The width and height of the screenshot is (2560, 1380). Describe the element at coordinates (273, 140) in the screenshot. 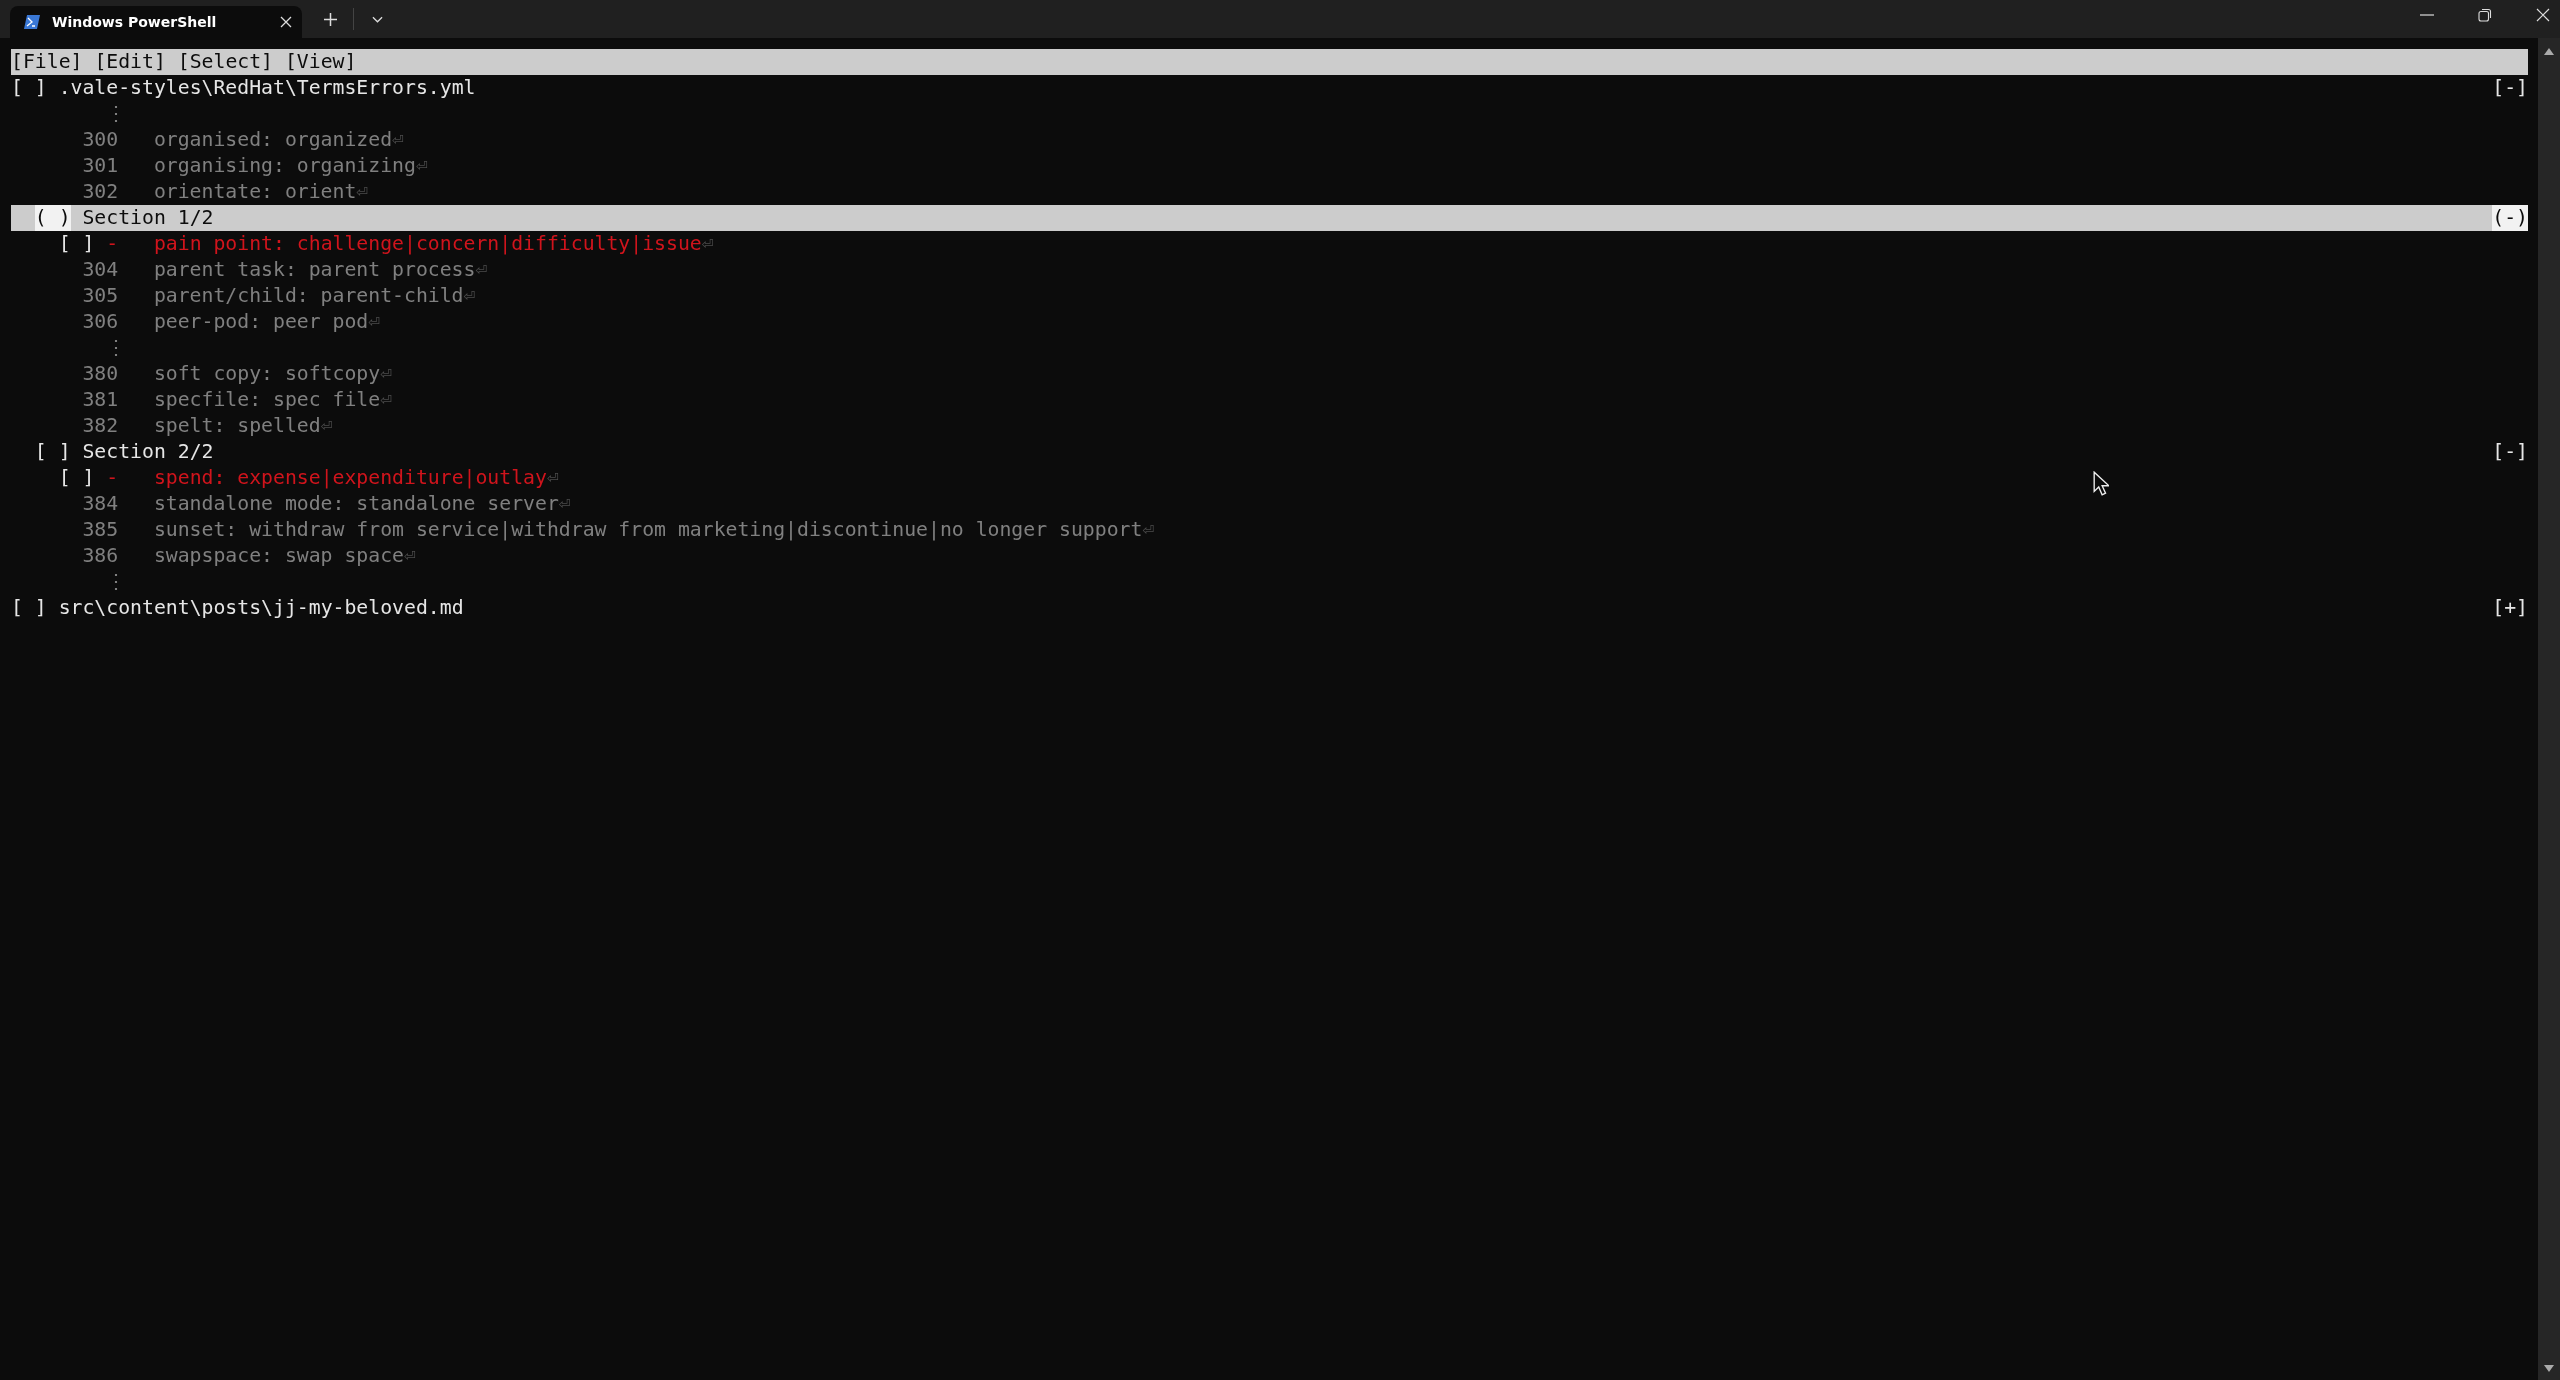

I see `code-line: organised: organized` at that location.